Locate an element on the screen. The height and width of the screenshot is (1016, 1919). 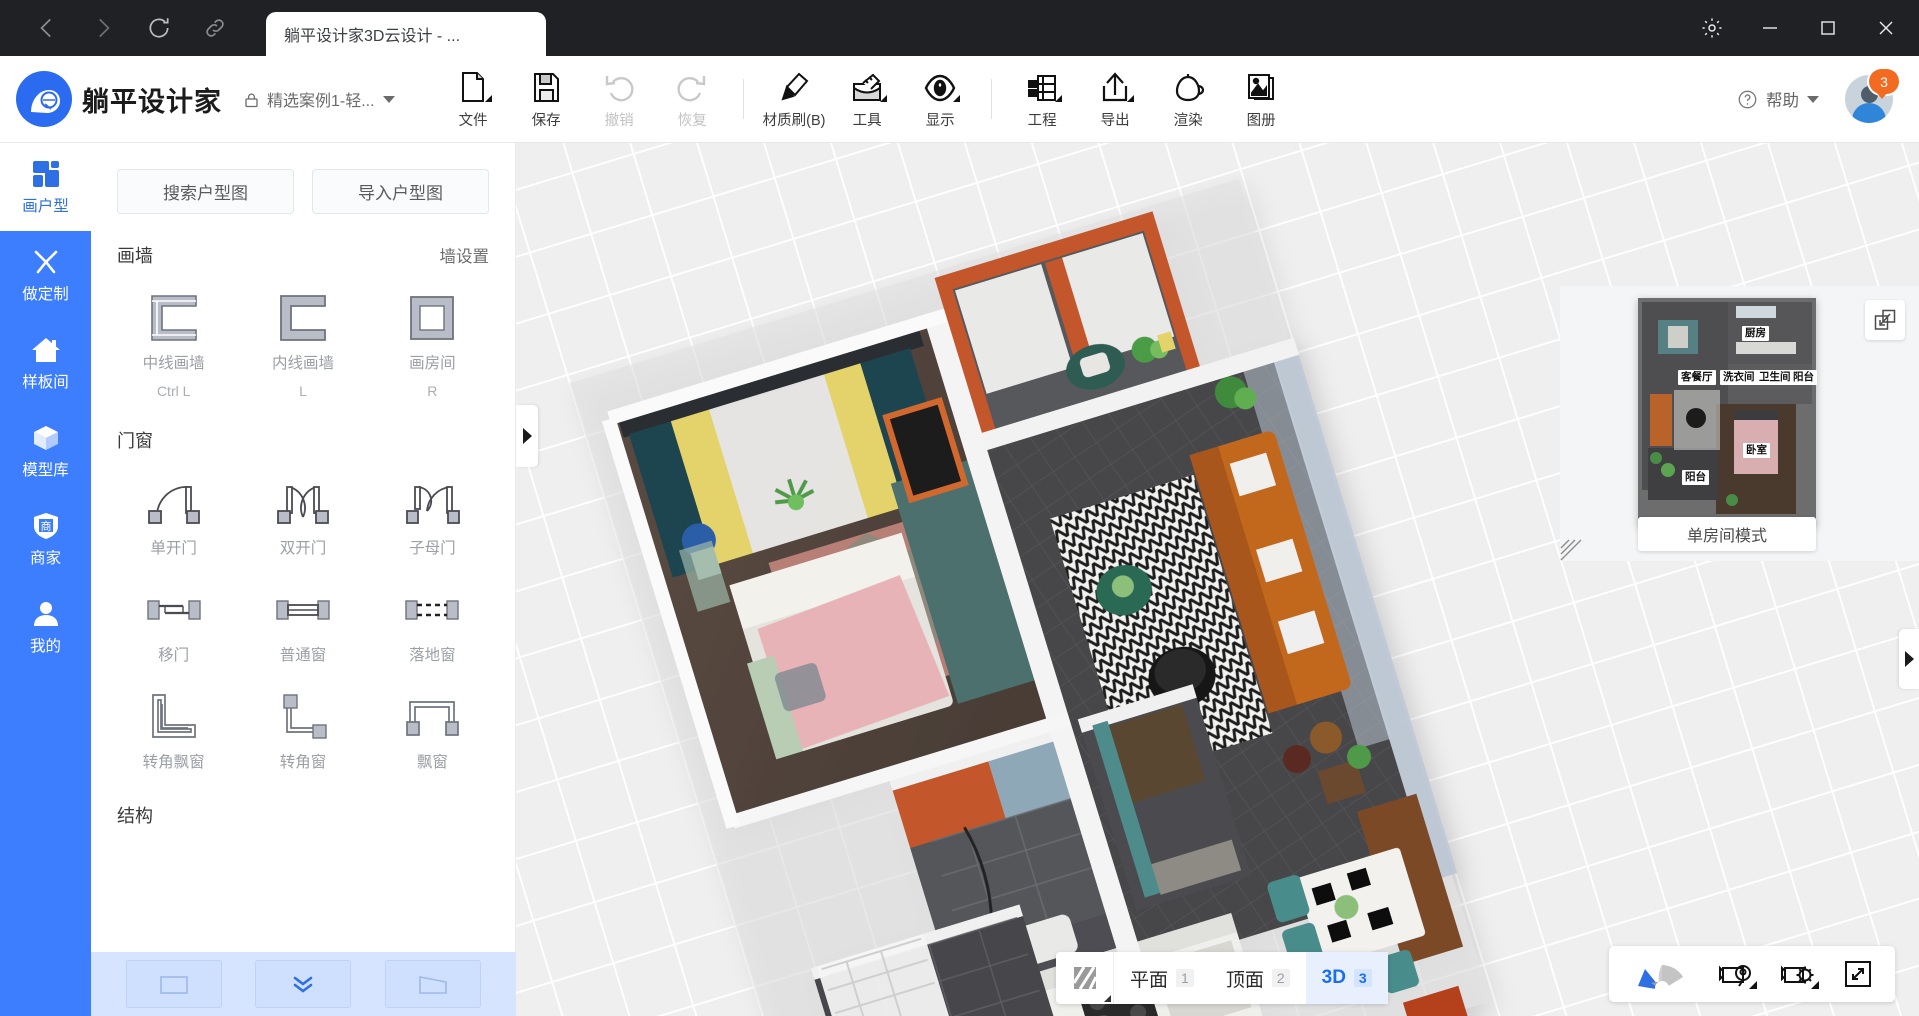
panel-item-grid: 中线画墙 Ctrl L 内线画墙 L 画房间 R is located at coordinates (303, 333).